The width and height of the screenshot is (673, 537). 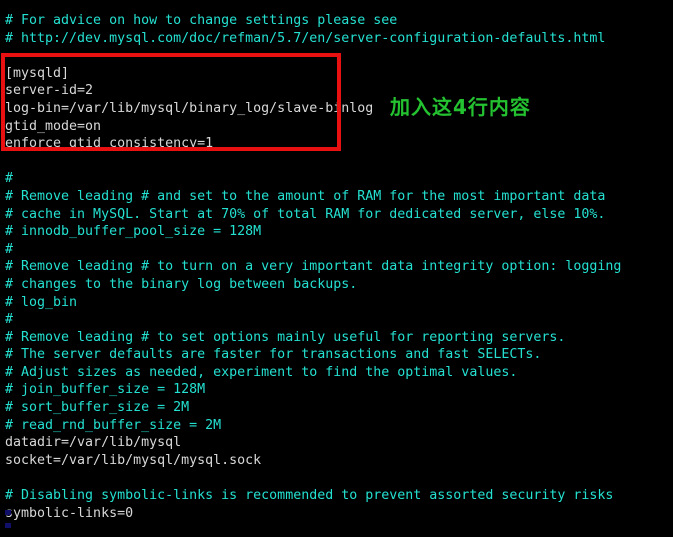 I want to click on config-line: symbolic-links=0, so click(x=69, y=513).